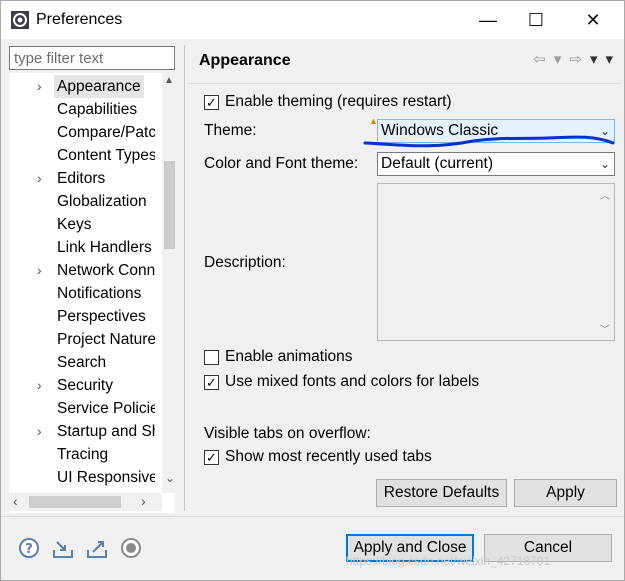  I want to click on tree-item-label: Appearance, so click(99, 86).